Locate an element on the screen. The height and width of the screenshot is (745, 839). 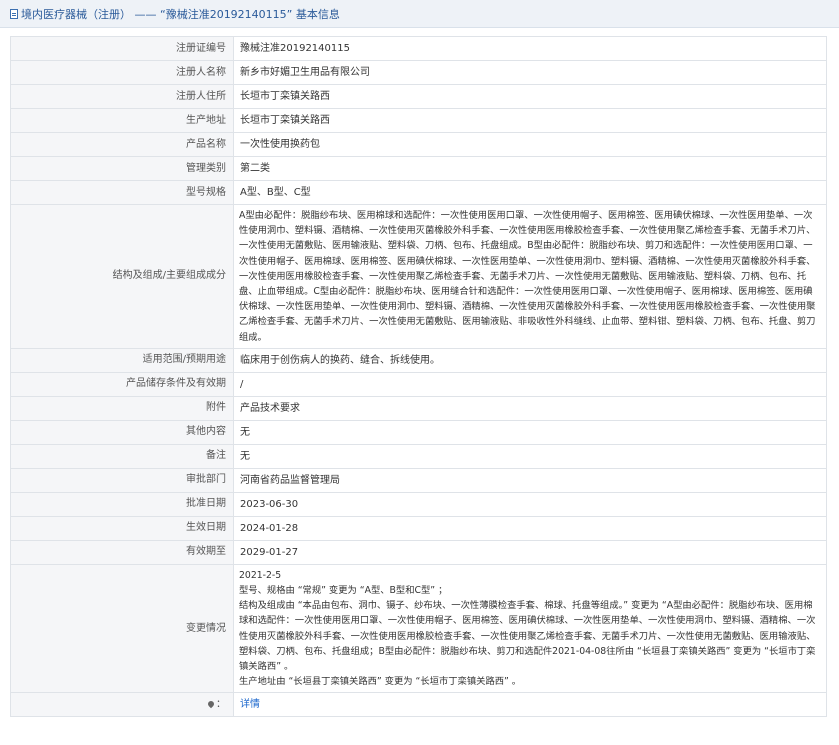
detail-cell: 详情 is located at coordinates (530, 705).